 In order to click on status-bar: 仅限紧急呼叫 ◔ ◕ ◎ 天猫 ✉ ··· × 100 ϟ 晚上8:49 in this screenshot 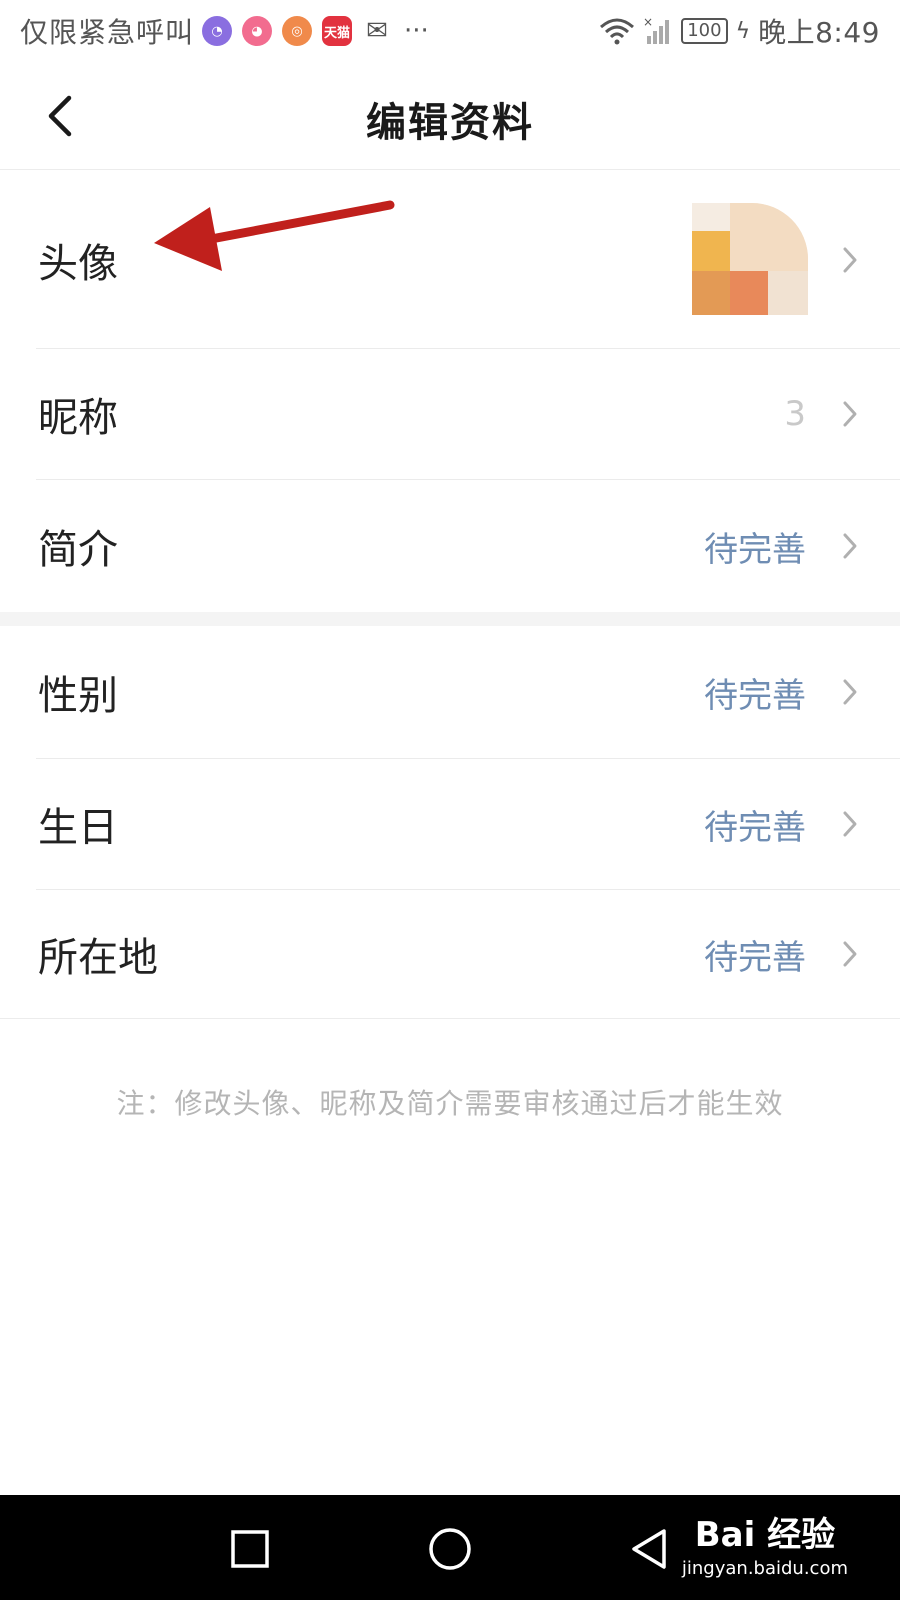, I will do `click(450, 31)`.